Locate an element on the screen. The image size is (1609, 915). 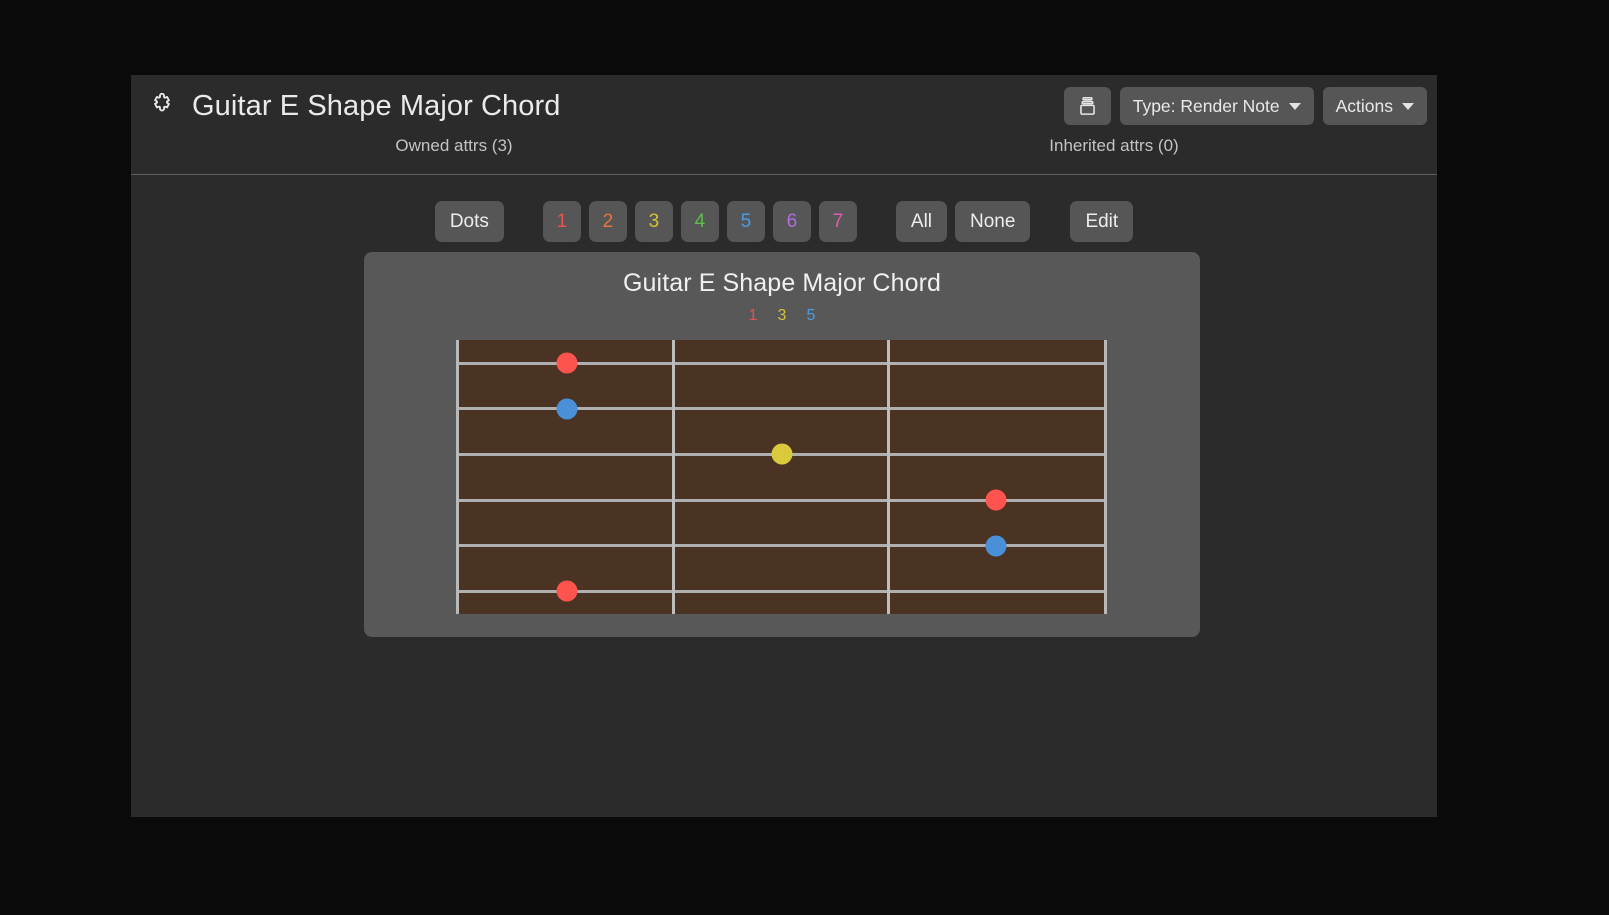
guitar-fretboard is located at coordinates (781, 477).